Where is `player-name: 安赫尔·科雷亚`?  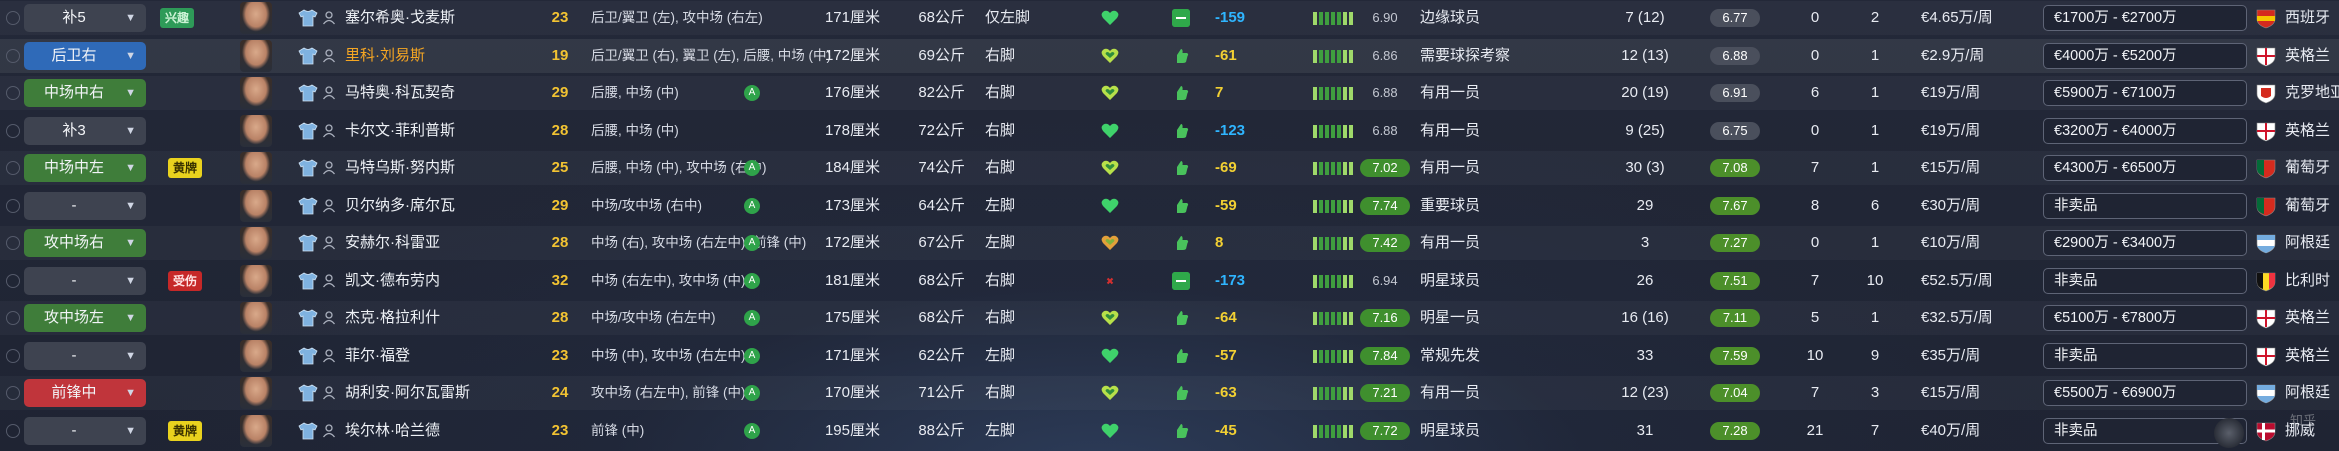 player-name: 安赫尔·科雷亚 is located at coordinates (392, 243).